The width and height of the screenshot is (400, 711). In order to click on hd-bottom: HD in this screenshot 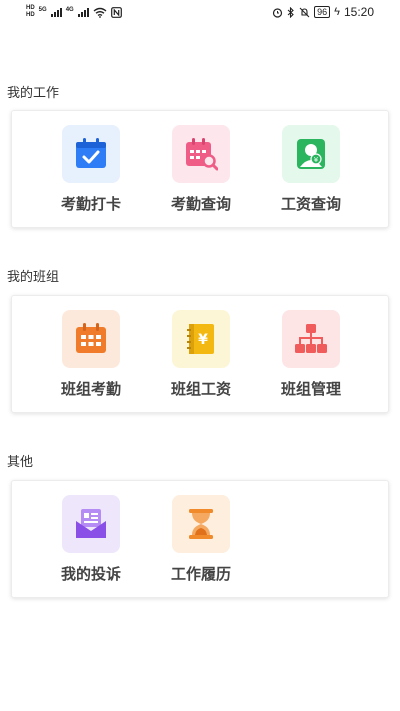, I will do `click(30, 15)`.